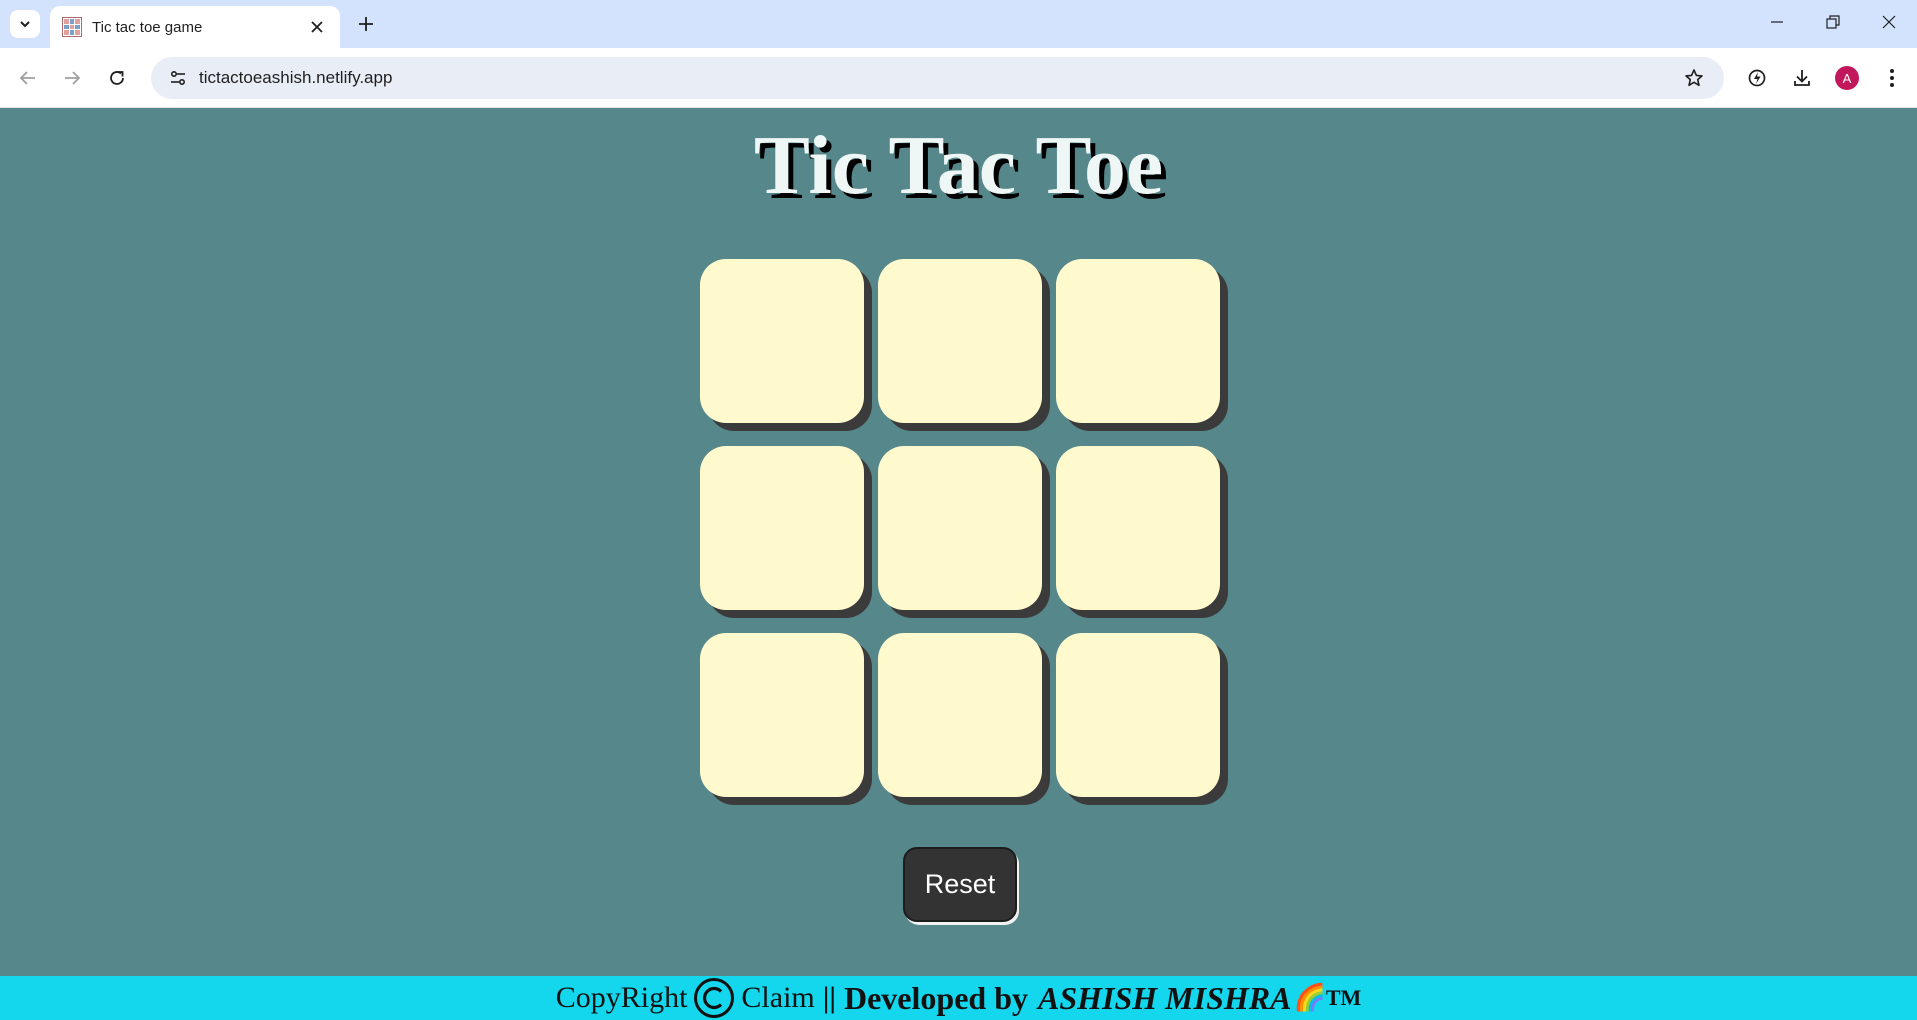 The image size is (1917, 1020). Describe the element at coordinates (621, 997) in the screenshot. I see `footer-copyright-text: CopyRight` at that location.